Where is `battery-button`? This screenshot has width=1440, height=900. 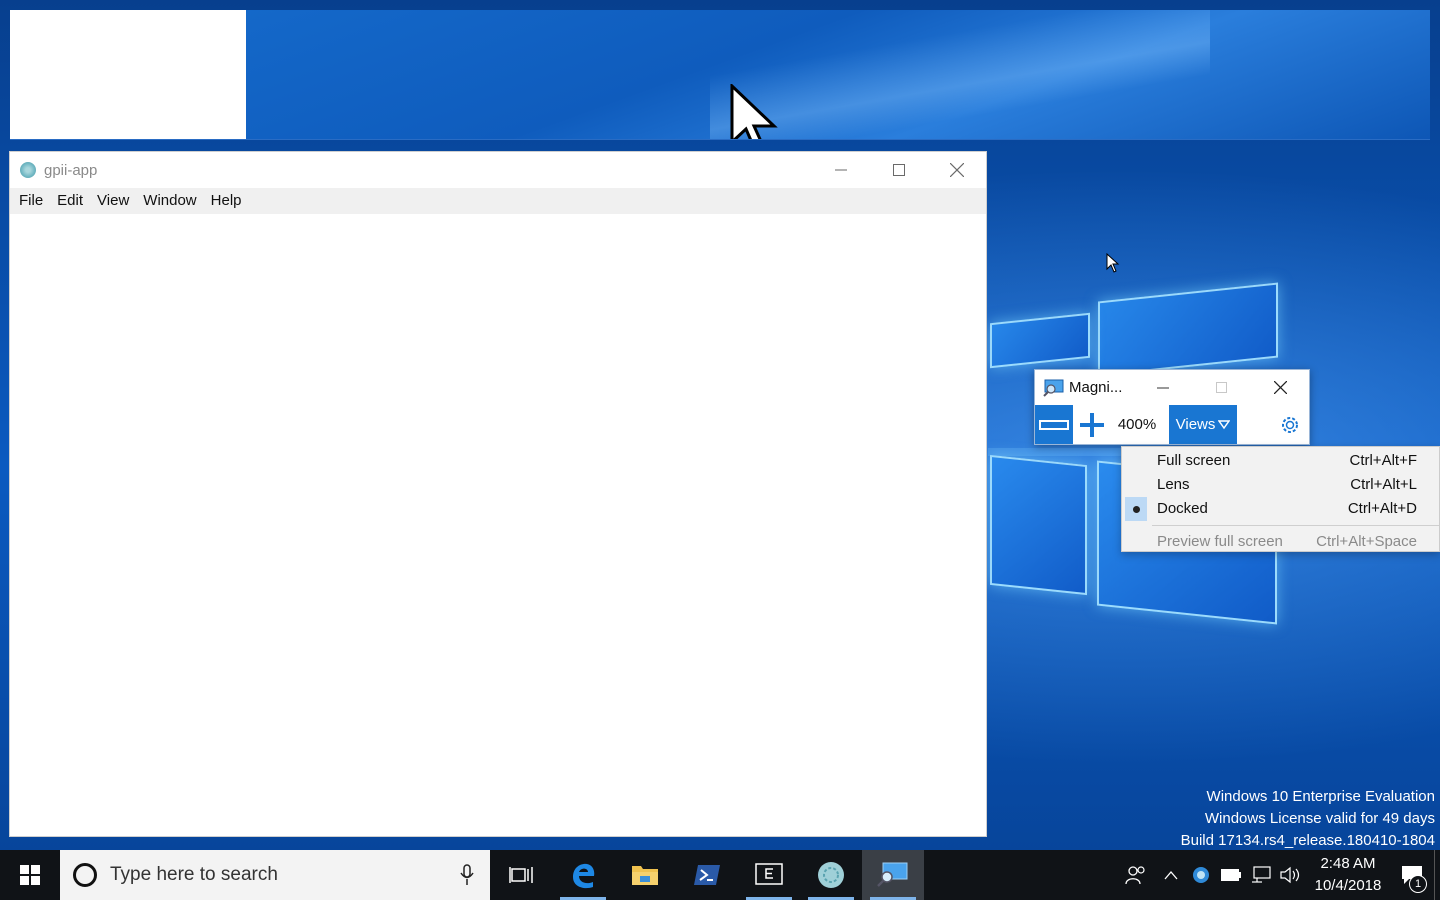 battery-button is located at coordinates (1231, 875).